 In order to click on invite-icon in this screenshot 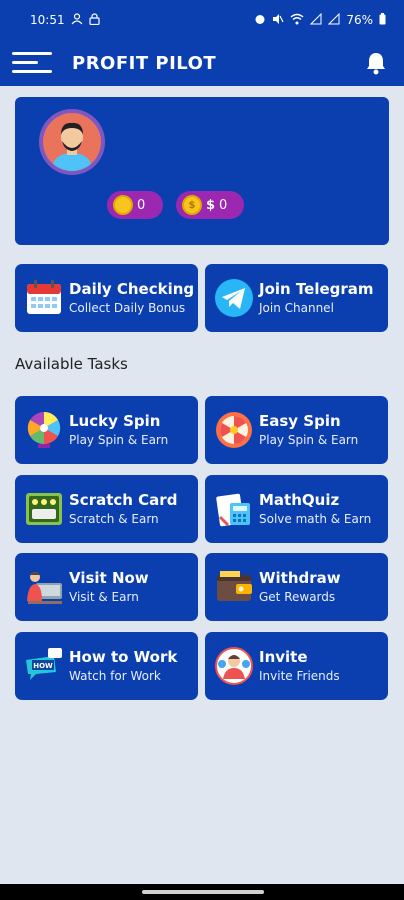, I will do `click(234, 666)`.